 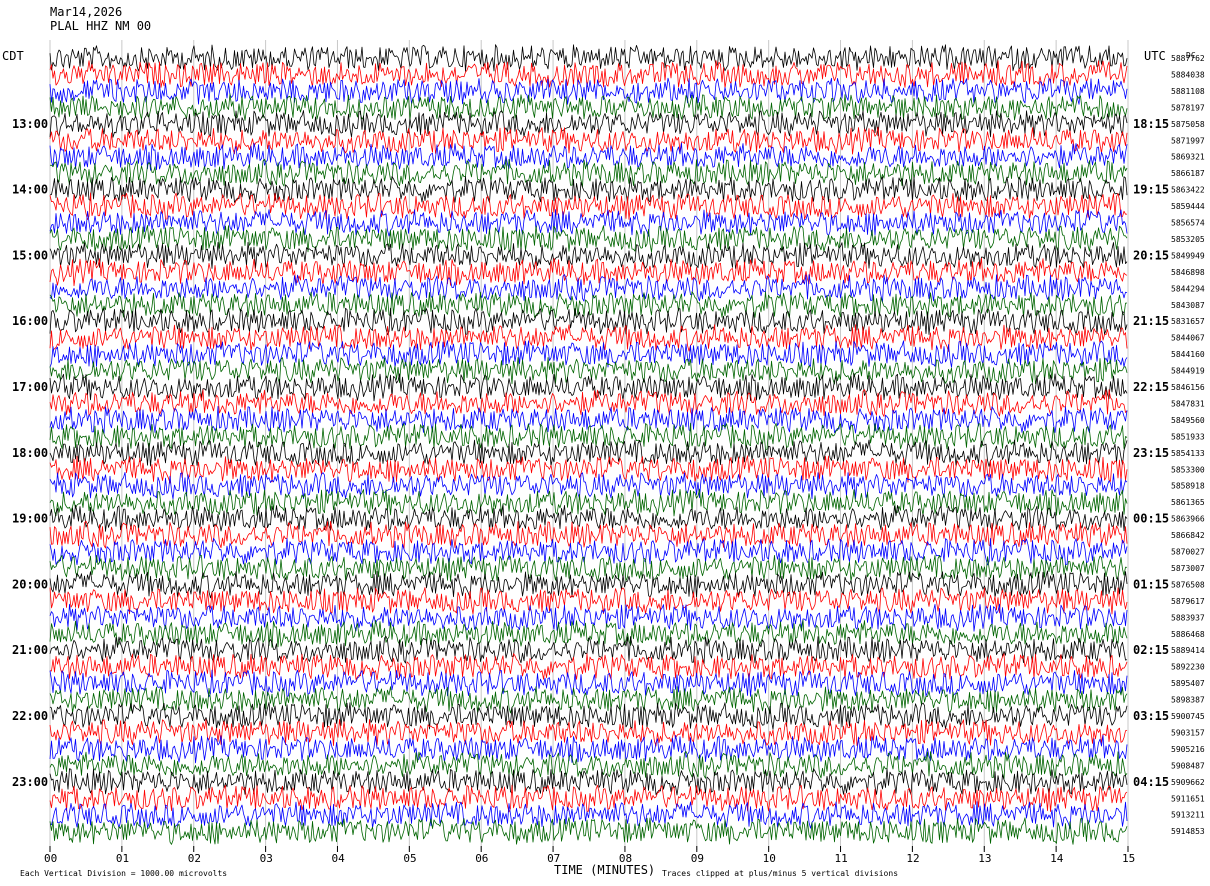 What do you see at coordinates (1188, 387) in the screenshot?
I see `row-offset-value: 5846156` at bounding box center [1188, 387].